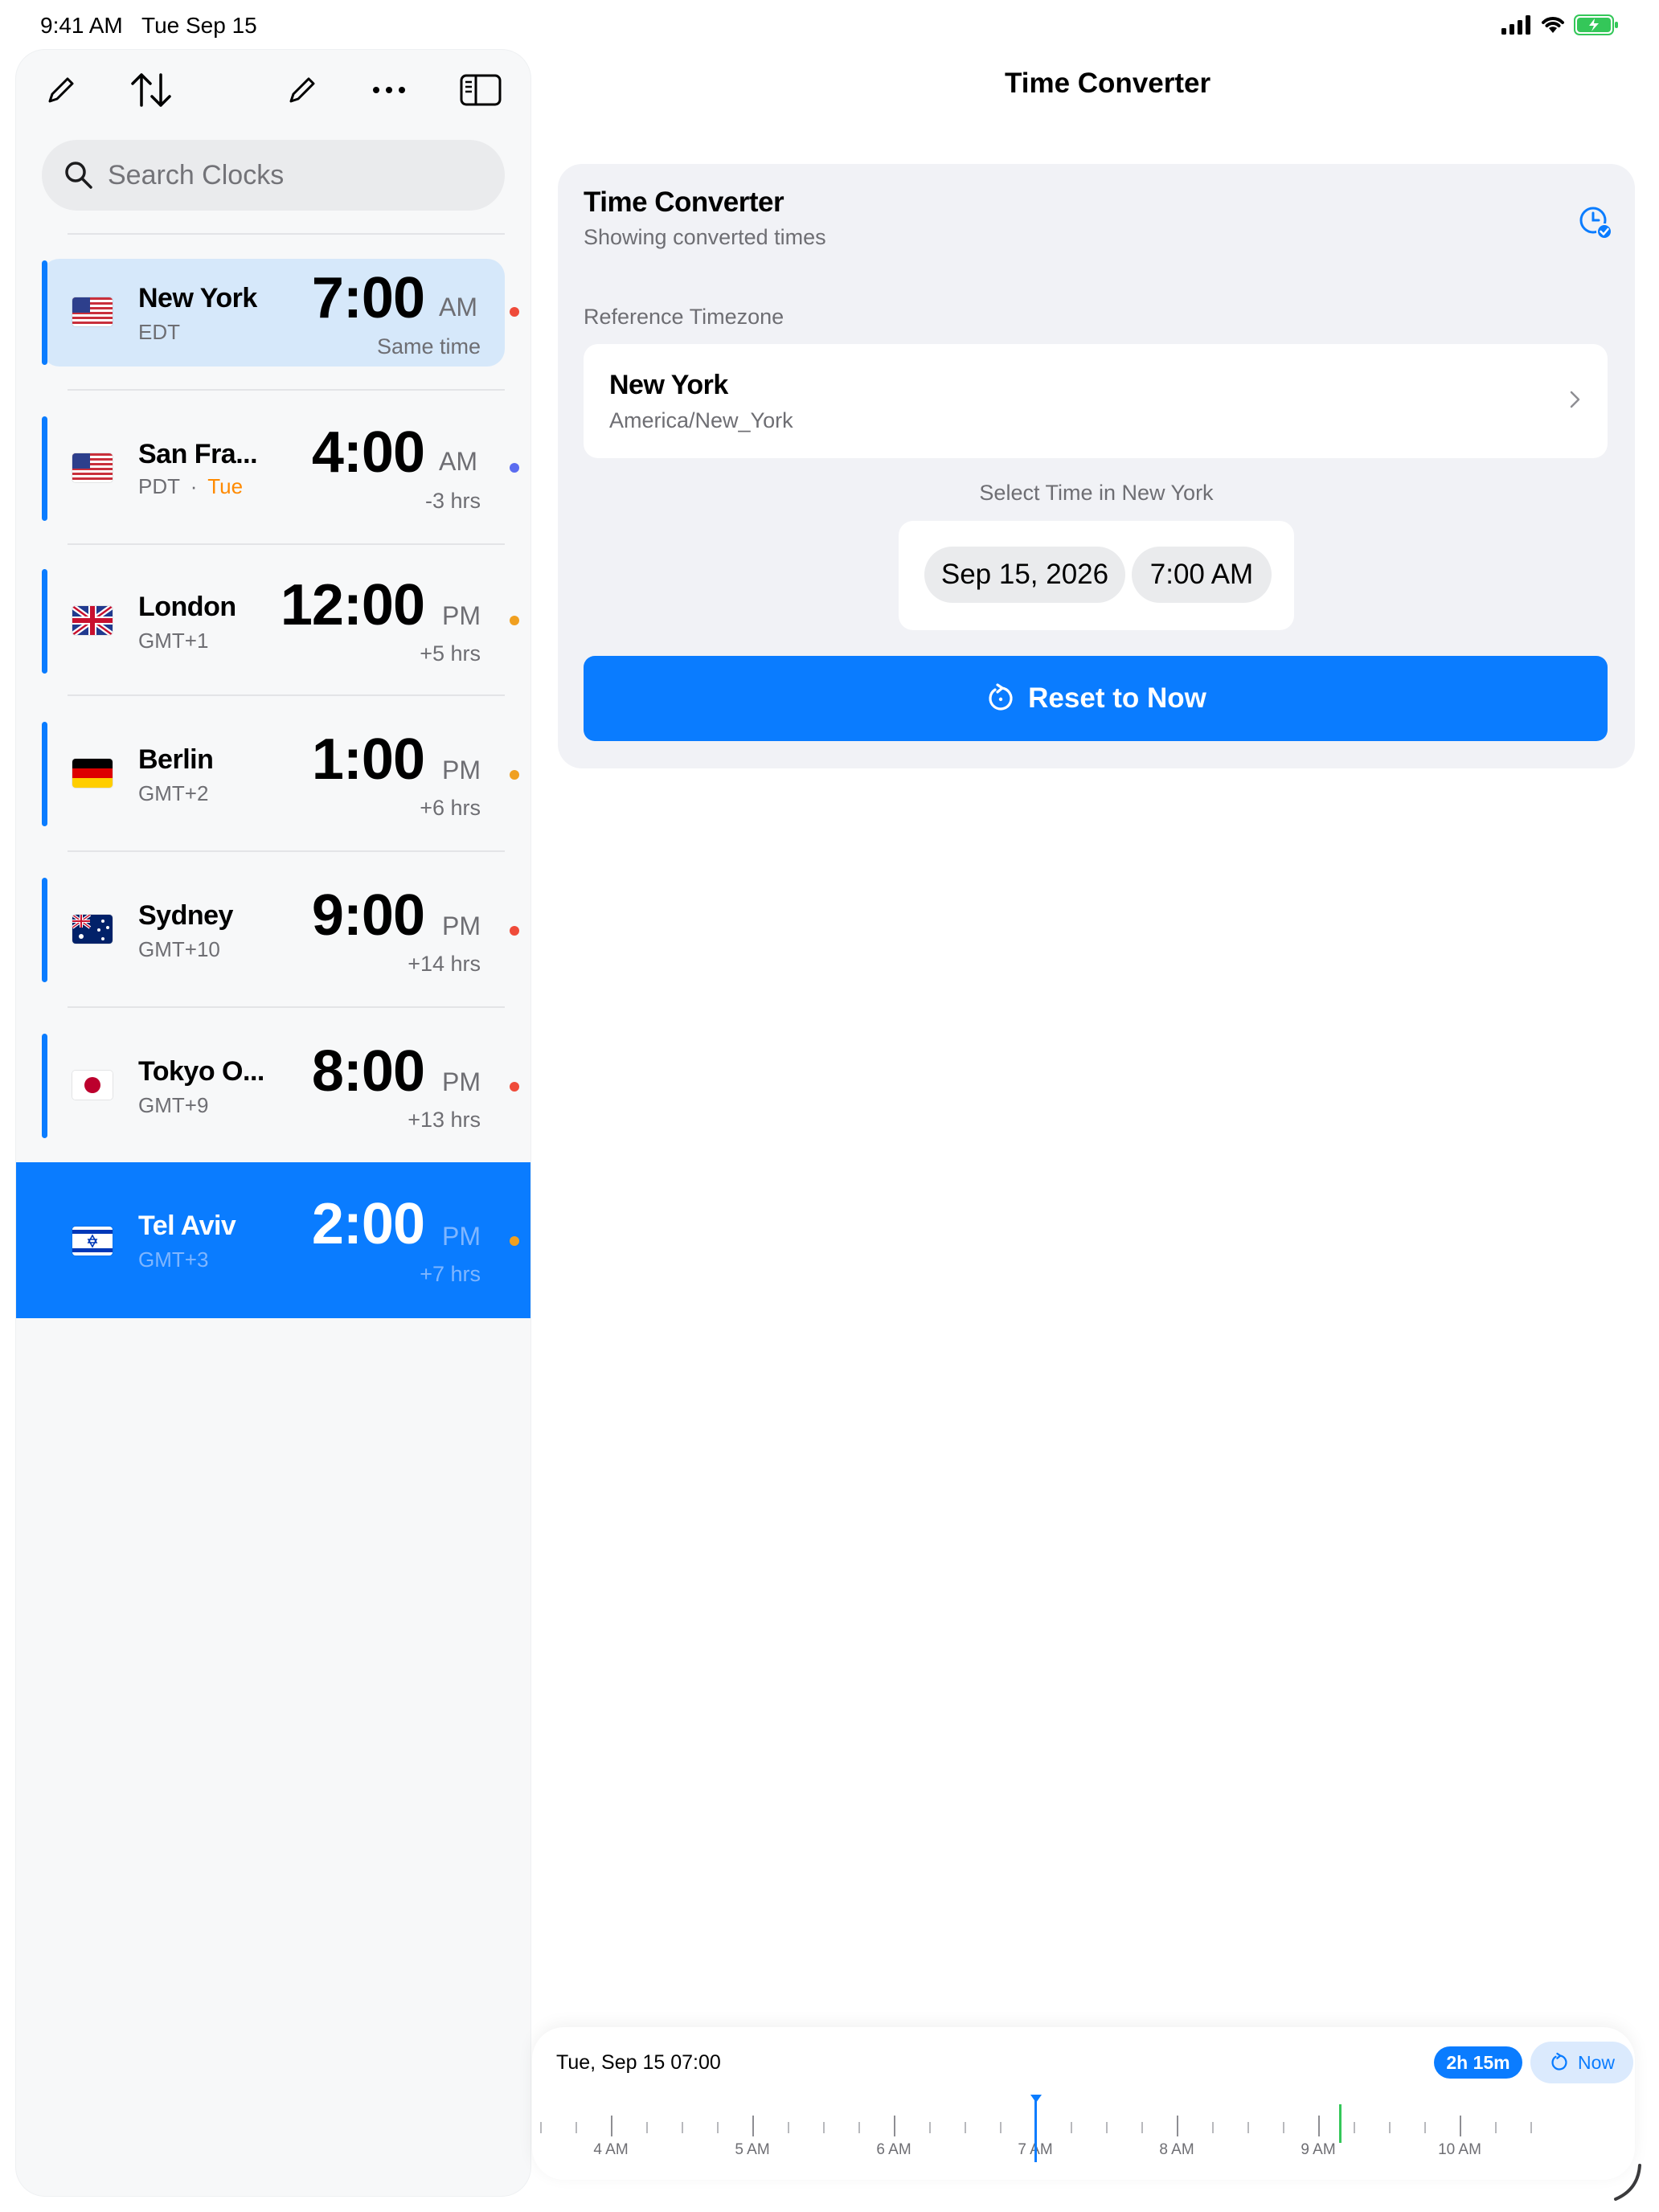 This screenshot has height=2212, width=1659. Describe the element at coordinates (92, 773) in the screenshot. I see `de-flag-icon` at that location.